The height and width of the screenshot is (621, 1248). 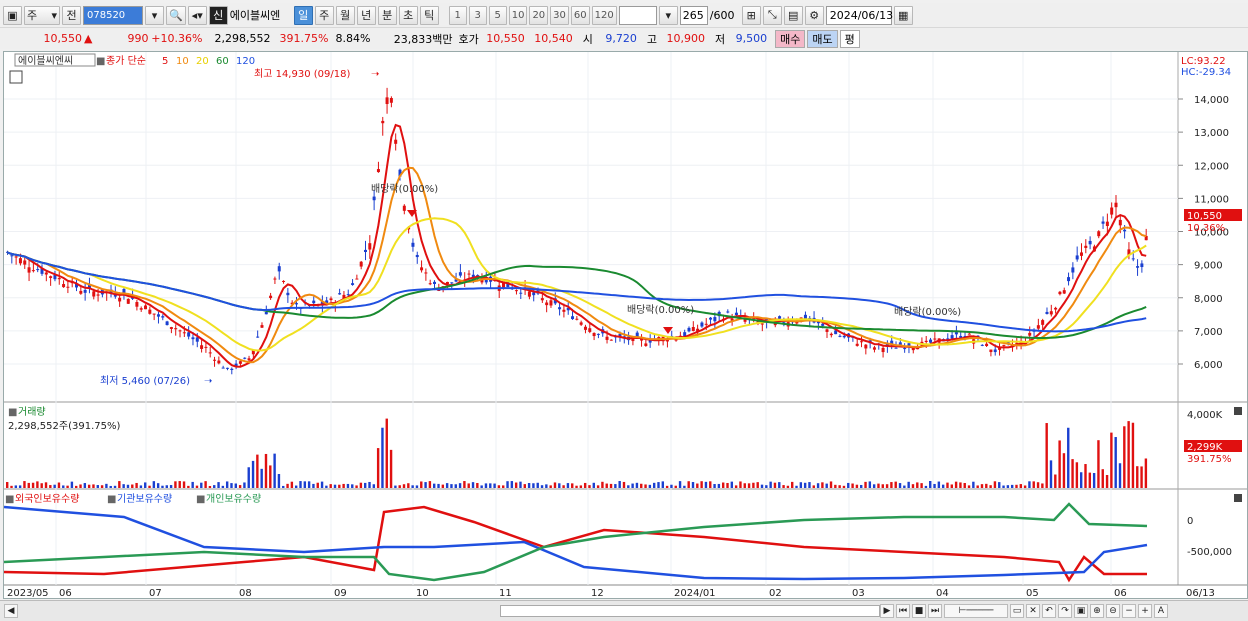 I want to click on sound-icon: ◂▾, so click(x=197, y=15).